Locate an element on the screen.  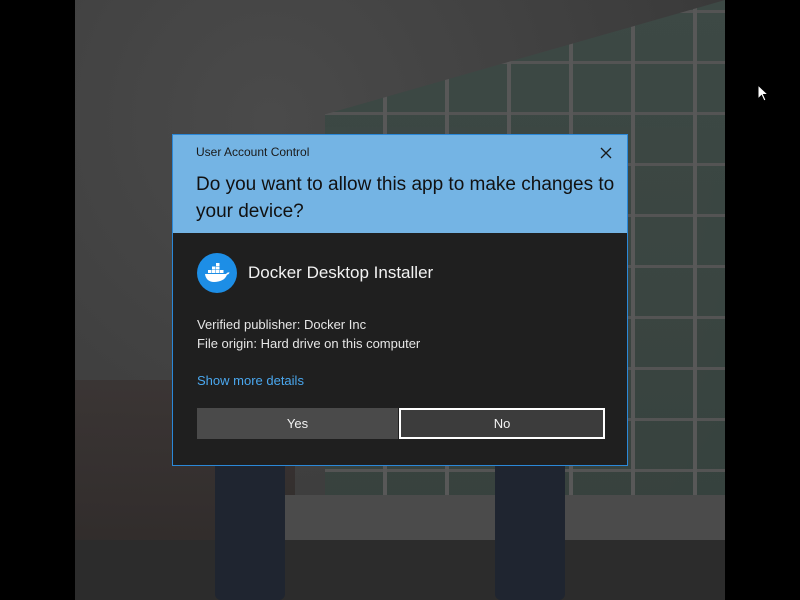
close-icon is located at coordinates (606, 153).